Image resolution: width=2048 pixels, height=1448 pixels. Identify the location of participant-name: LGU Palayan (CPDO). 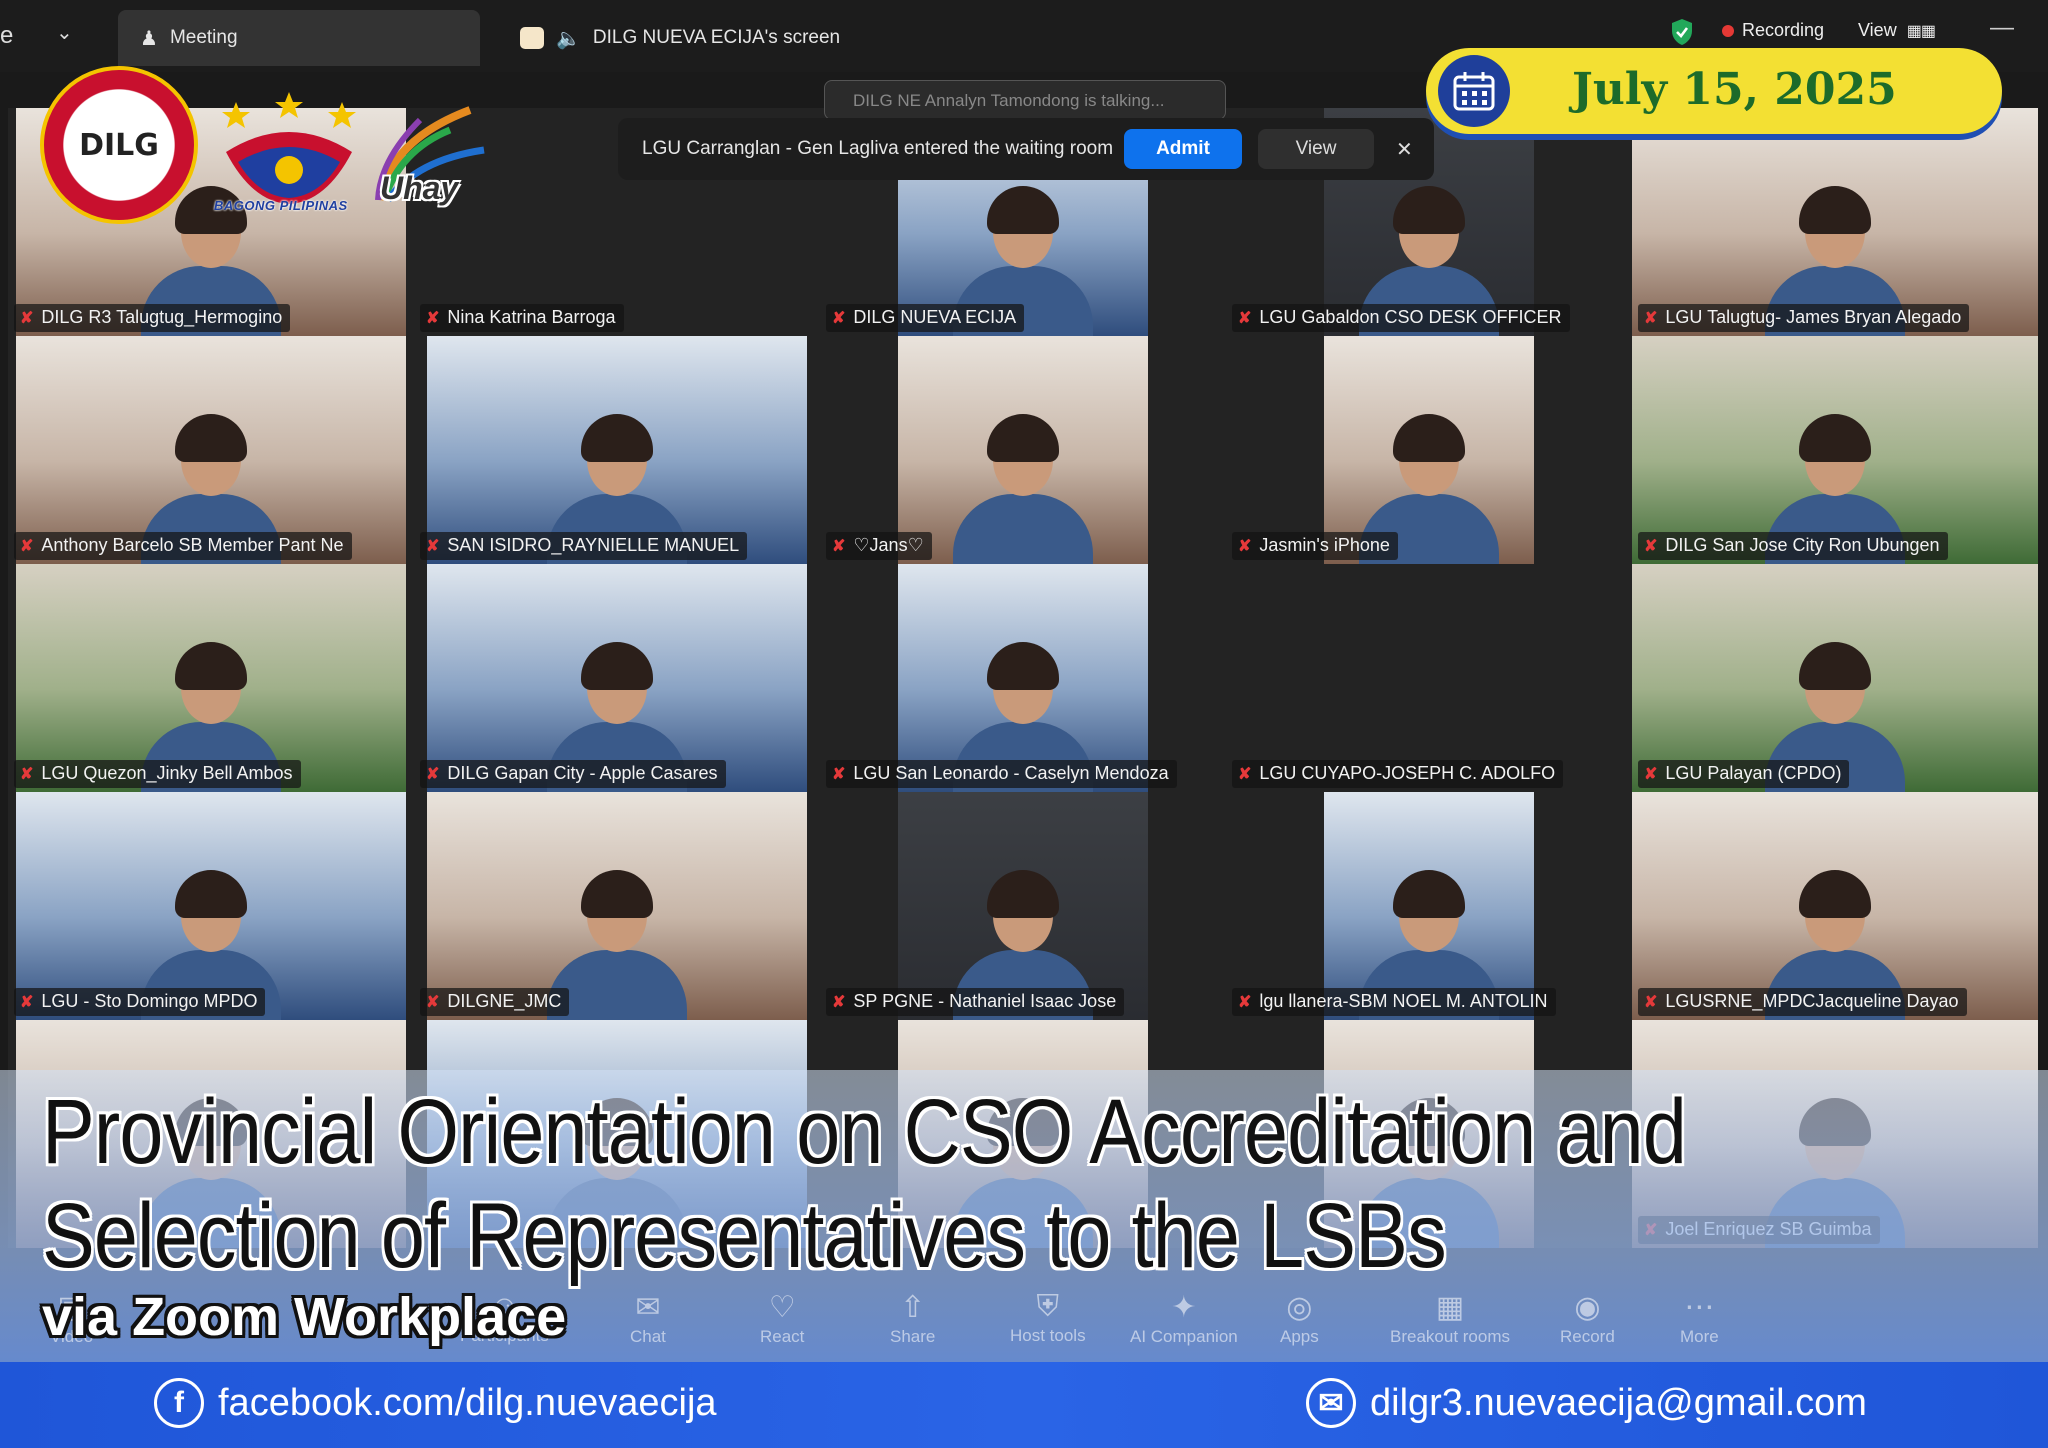
(1753, 773).